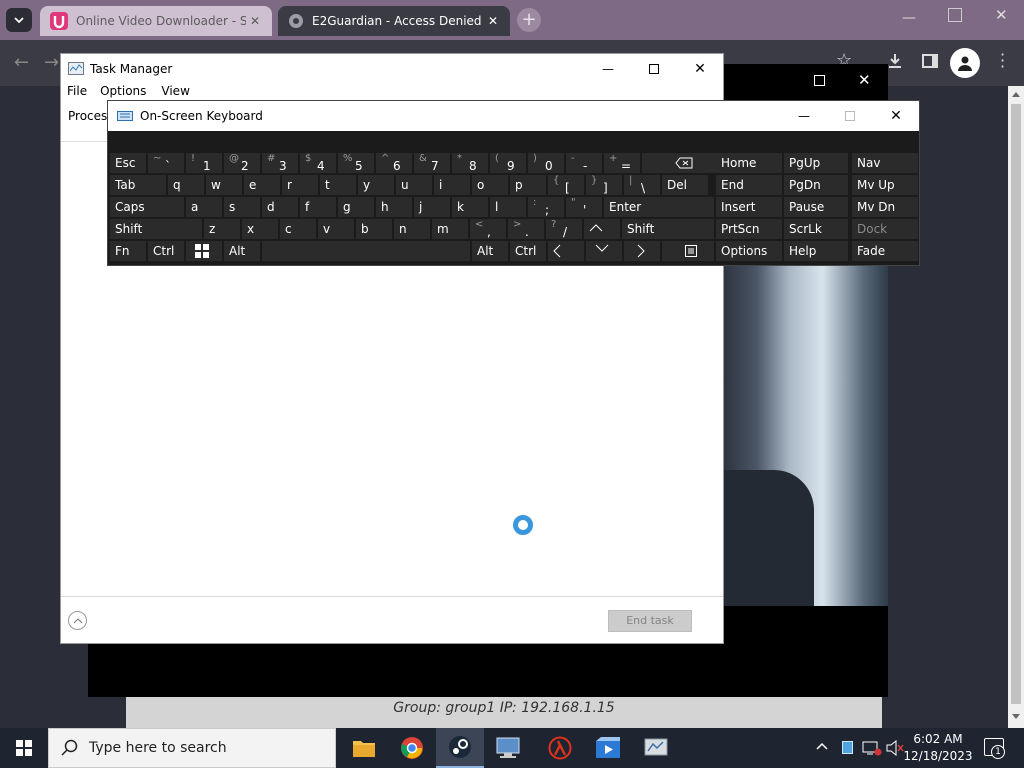 The height and width of the screenshot is (768, 1024). What do you see at coordinates (414, 185) in the screenshot?
I see `key-char: u` at bounding box center [414, 185].